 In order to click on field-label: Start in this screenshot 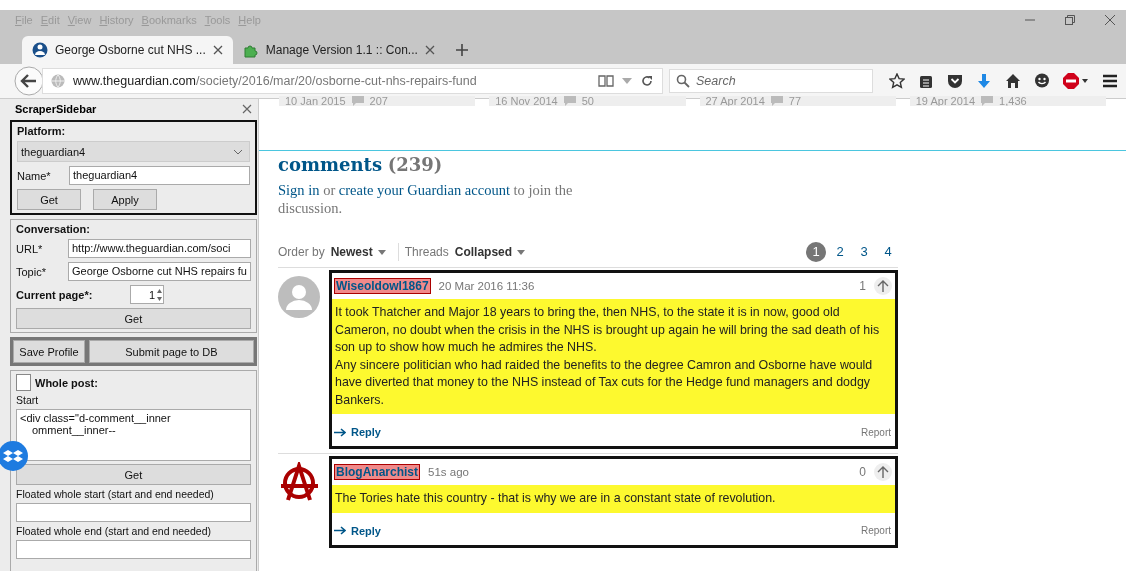, I will do `click(28, 400)`.